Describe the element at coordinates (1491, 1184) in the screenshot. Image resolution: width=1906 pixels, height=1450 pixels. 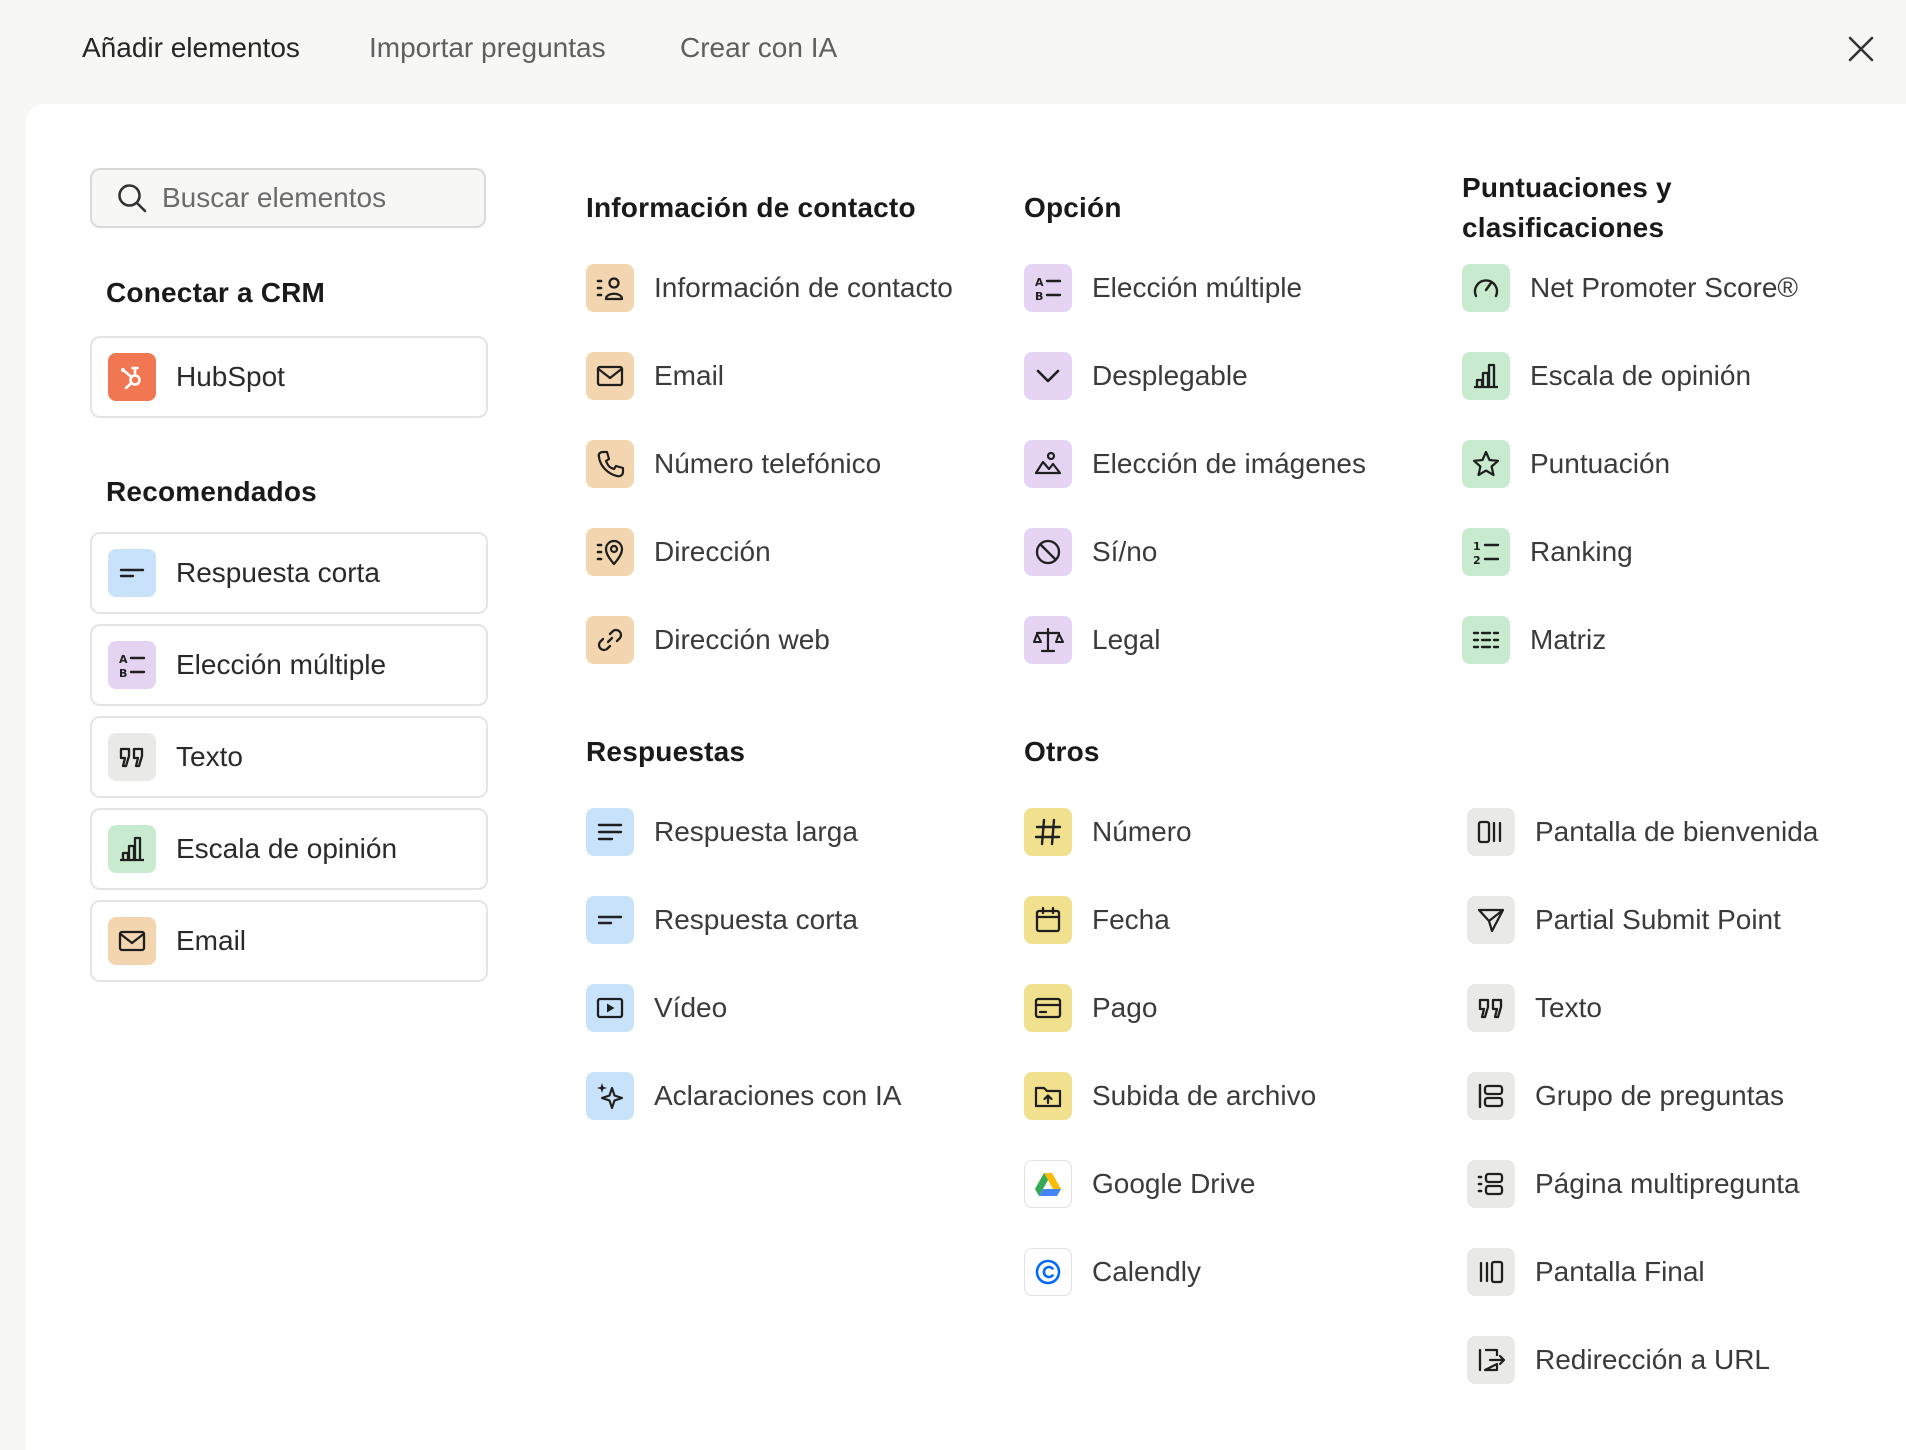
I see `multi-question-icon` at that location.